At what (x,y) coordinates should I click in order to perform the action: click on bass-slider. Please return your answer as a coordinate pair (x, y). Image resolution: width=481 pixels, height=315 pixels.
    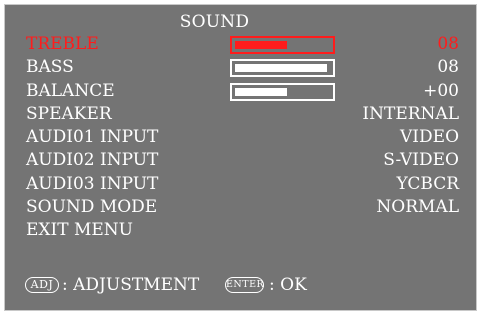
    Looking at the image, I should click on (282, 68).